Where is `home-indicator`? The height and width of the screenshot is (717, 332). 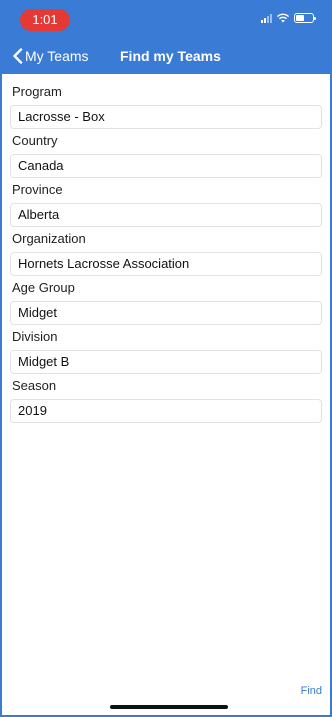
home-indicator is located at coordinates (169, 707).